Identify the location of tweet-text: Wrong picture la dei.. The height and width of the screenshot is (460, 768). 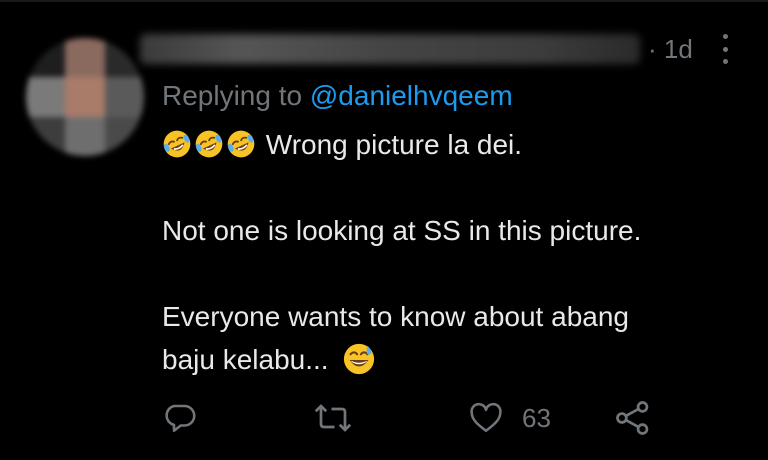
(394, 144).